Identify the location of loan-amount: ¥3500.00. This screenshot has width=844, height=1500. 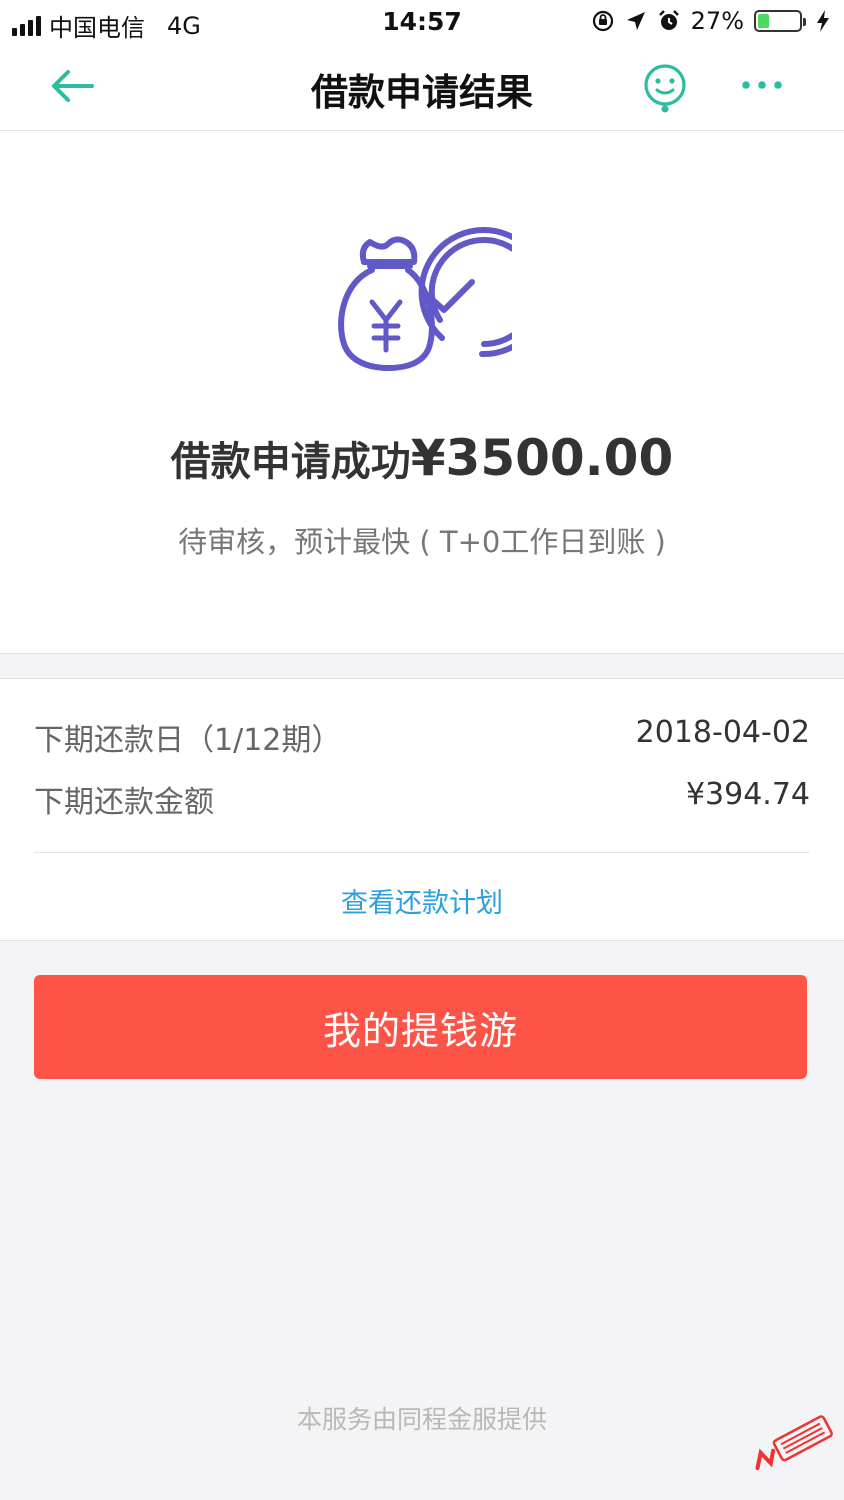
(542, 458).